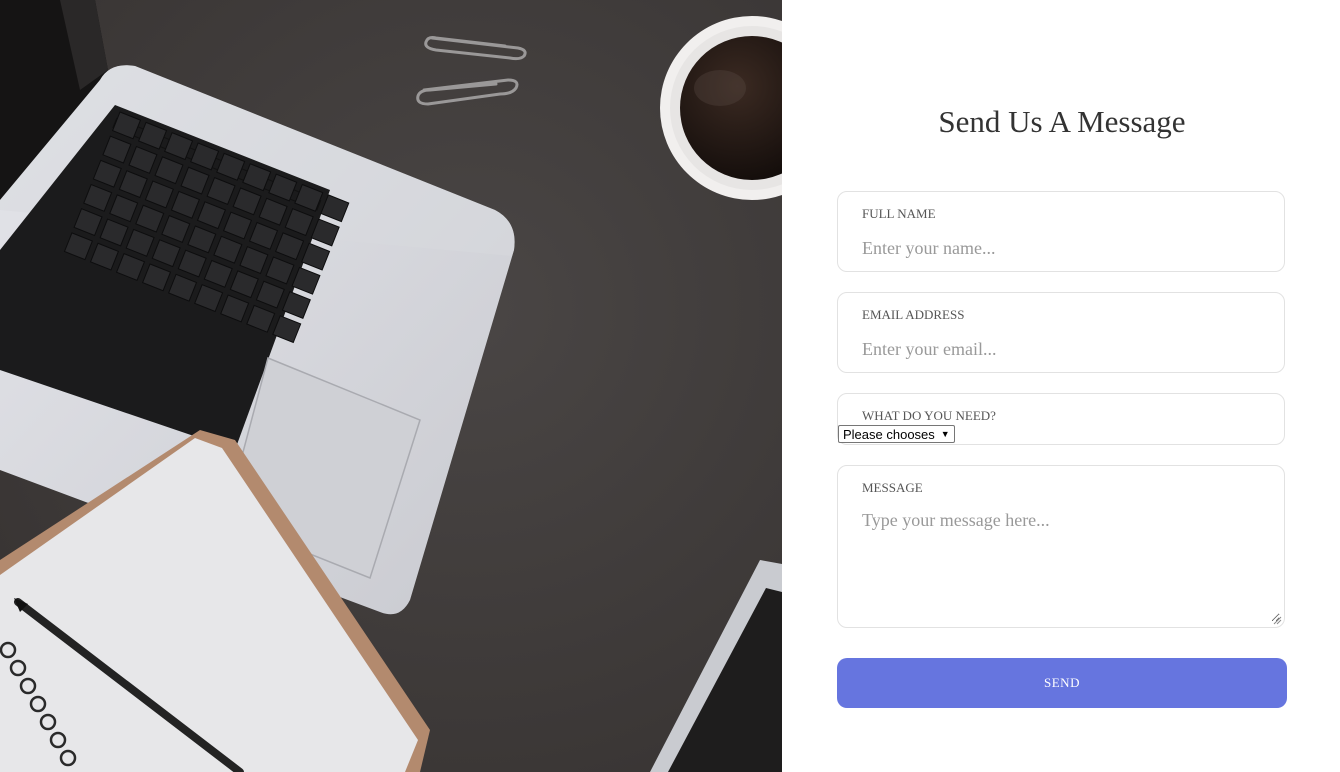 The image size is (1340, 772). What do you see at coordinates (1062, 349) in the screenshot?
I see `email-input` at bounding box center [1062, 349].